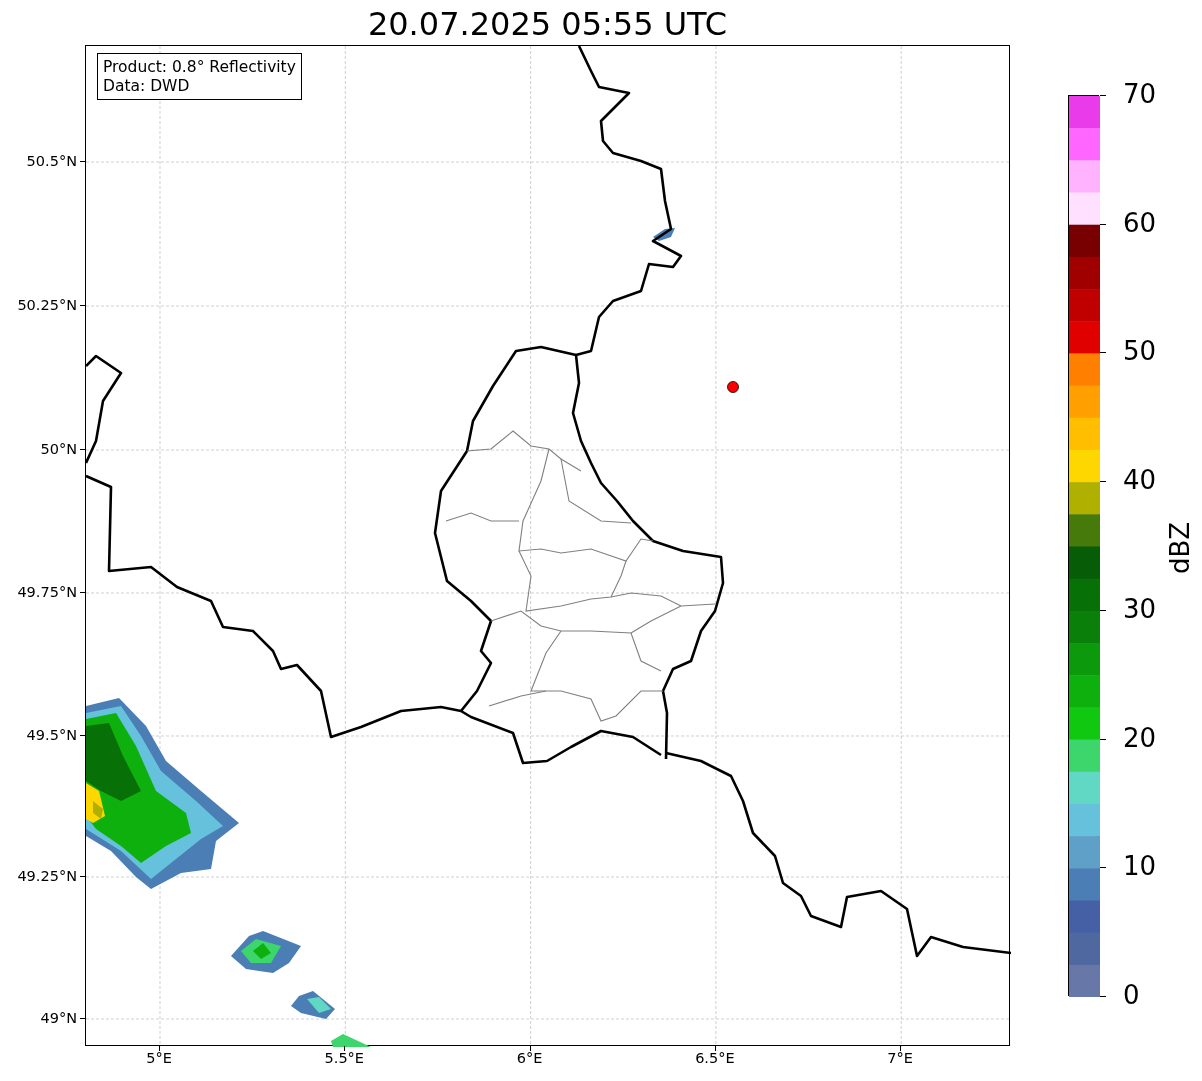 The height and width of the screenshot is (1081, 1202). Describe the element at coordinates (1140, 351) in the screenshot. I see `colorbar-tick-label: 50` at that location.